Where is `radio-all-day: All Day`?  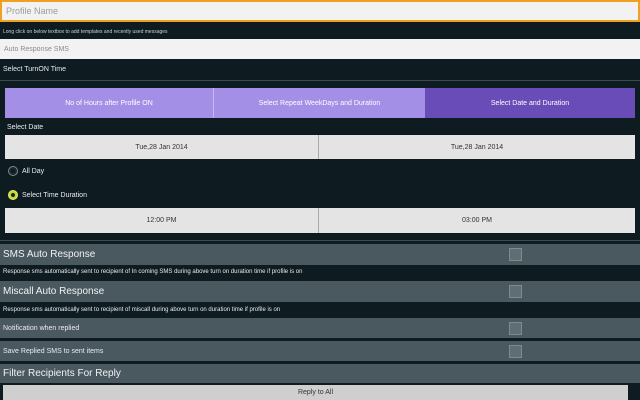
radio-all-day: All Day is located at coordinates (26, 171).